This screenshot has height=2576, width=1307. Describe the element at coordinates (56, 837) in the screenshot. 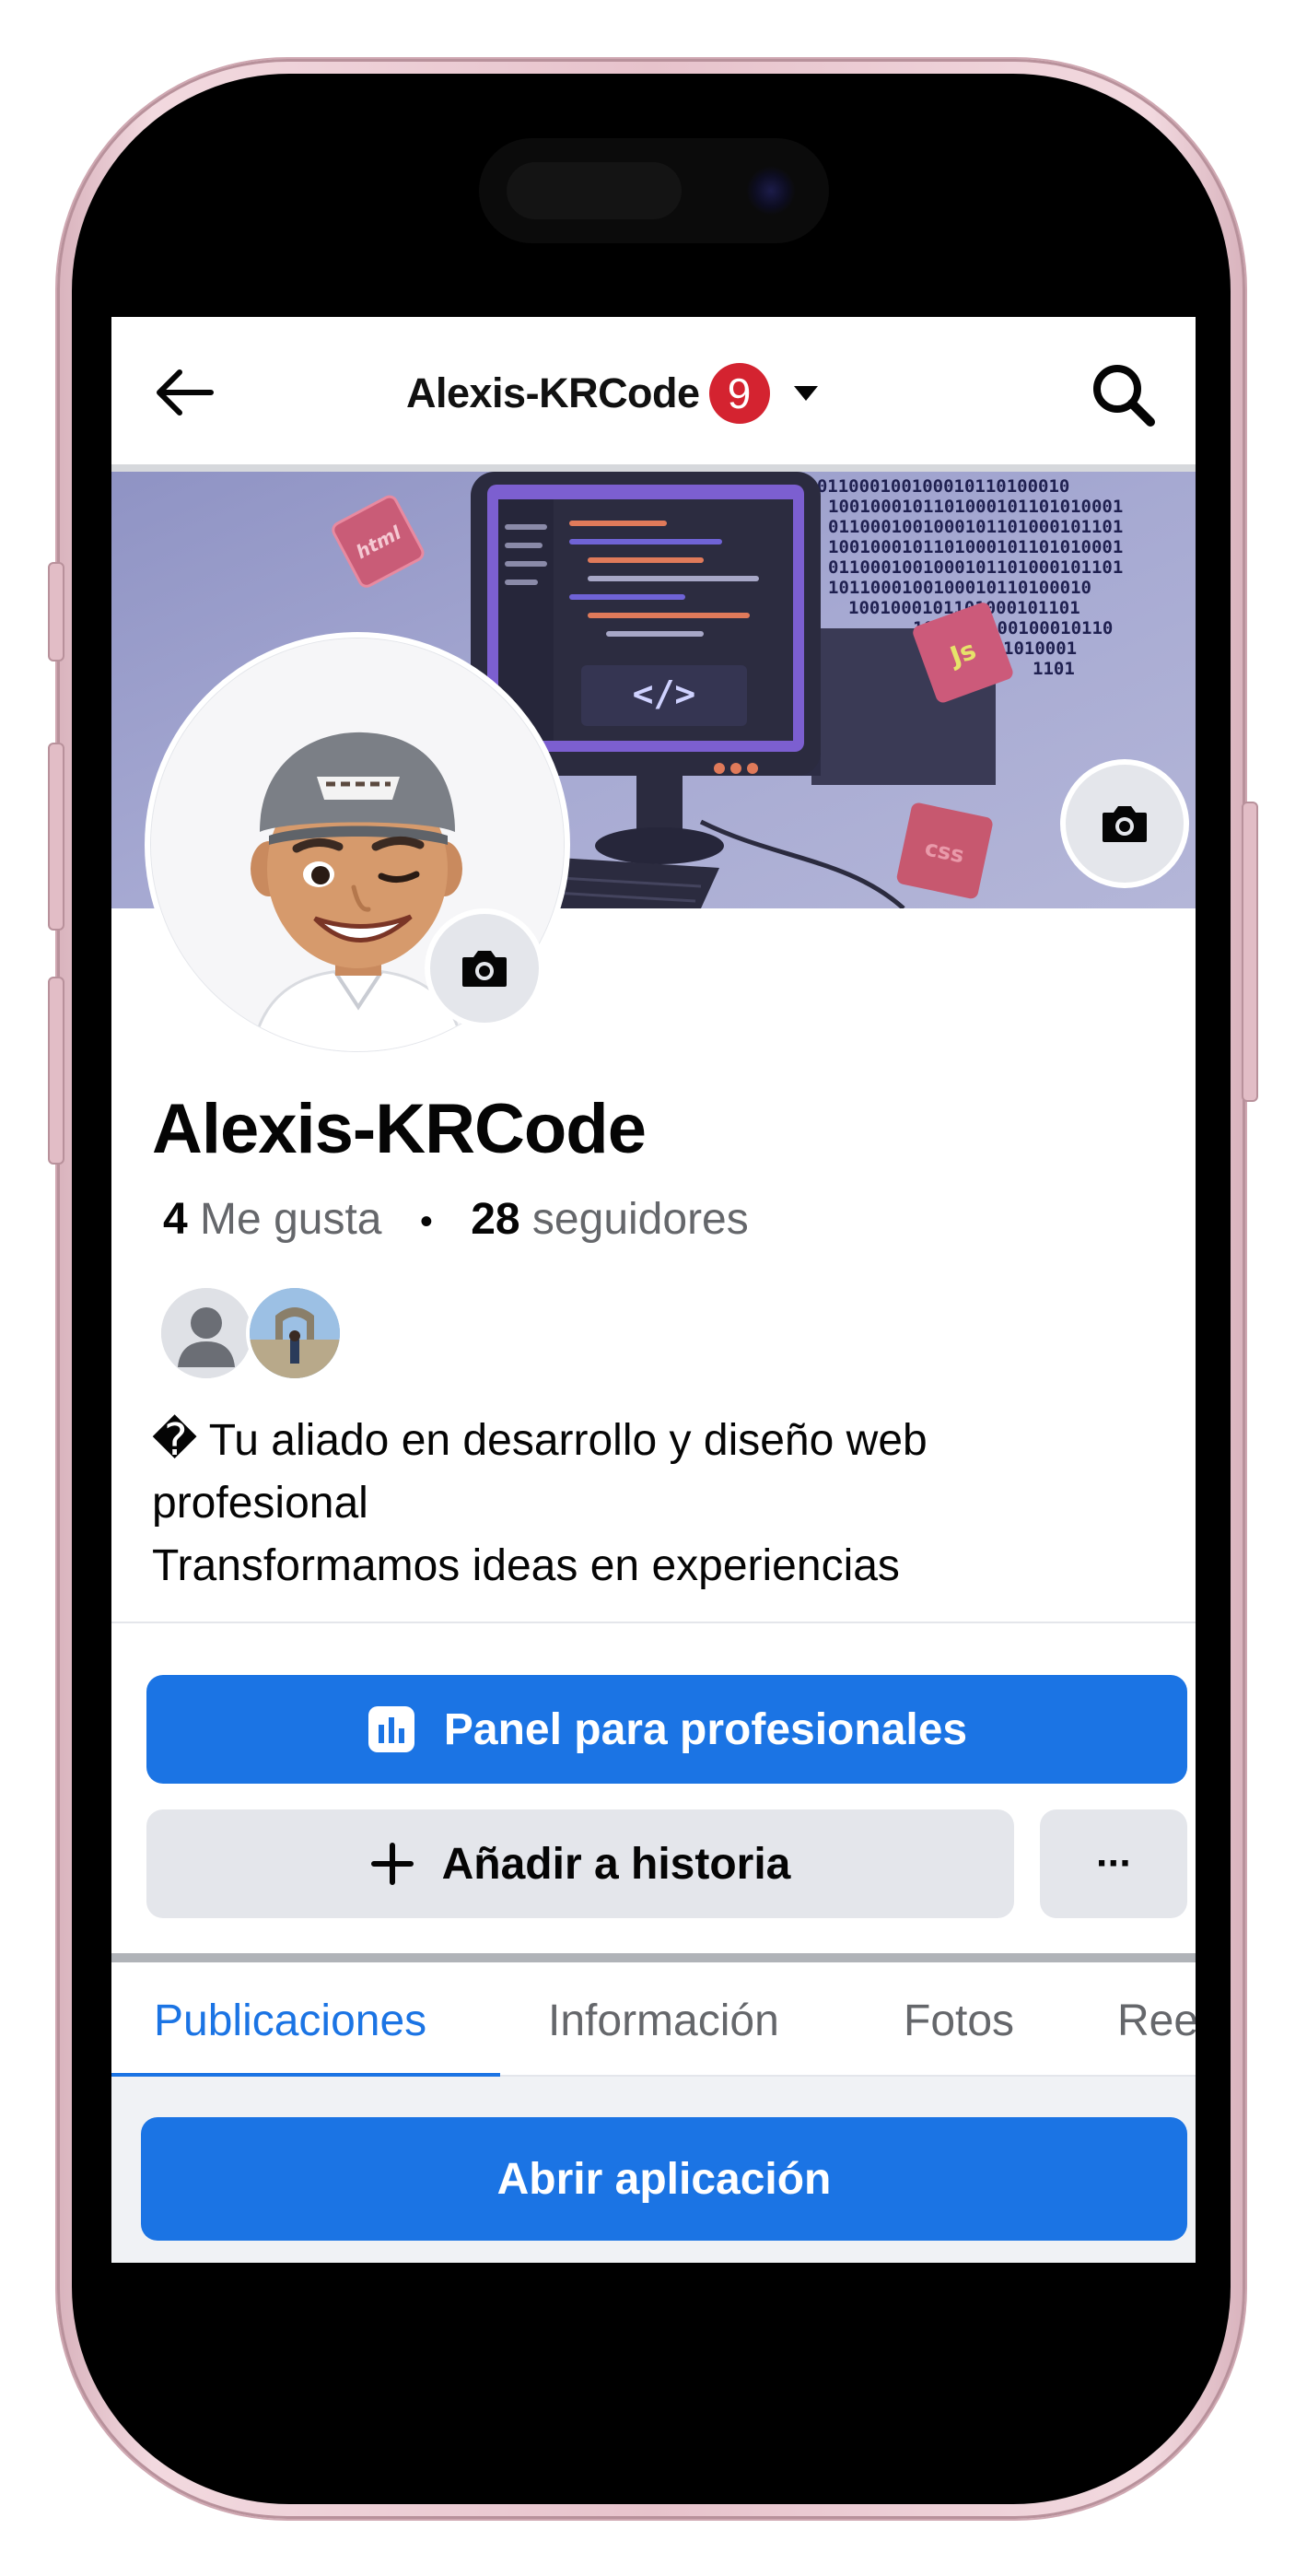

I see `volume-up-button` at that location.